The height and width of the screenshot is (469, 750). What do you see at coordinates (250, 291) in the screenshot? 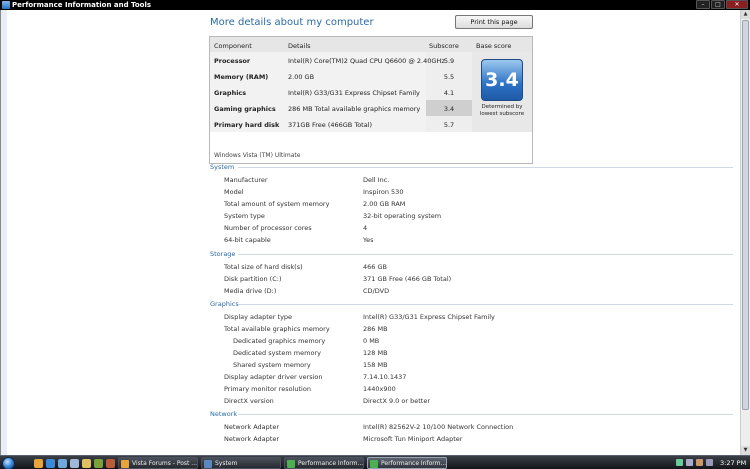
I see `detail-label: Media drive (D:)` at bounding box center [250, 291].